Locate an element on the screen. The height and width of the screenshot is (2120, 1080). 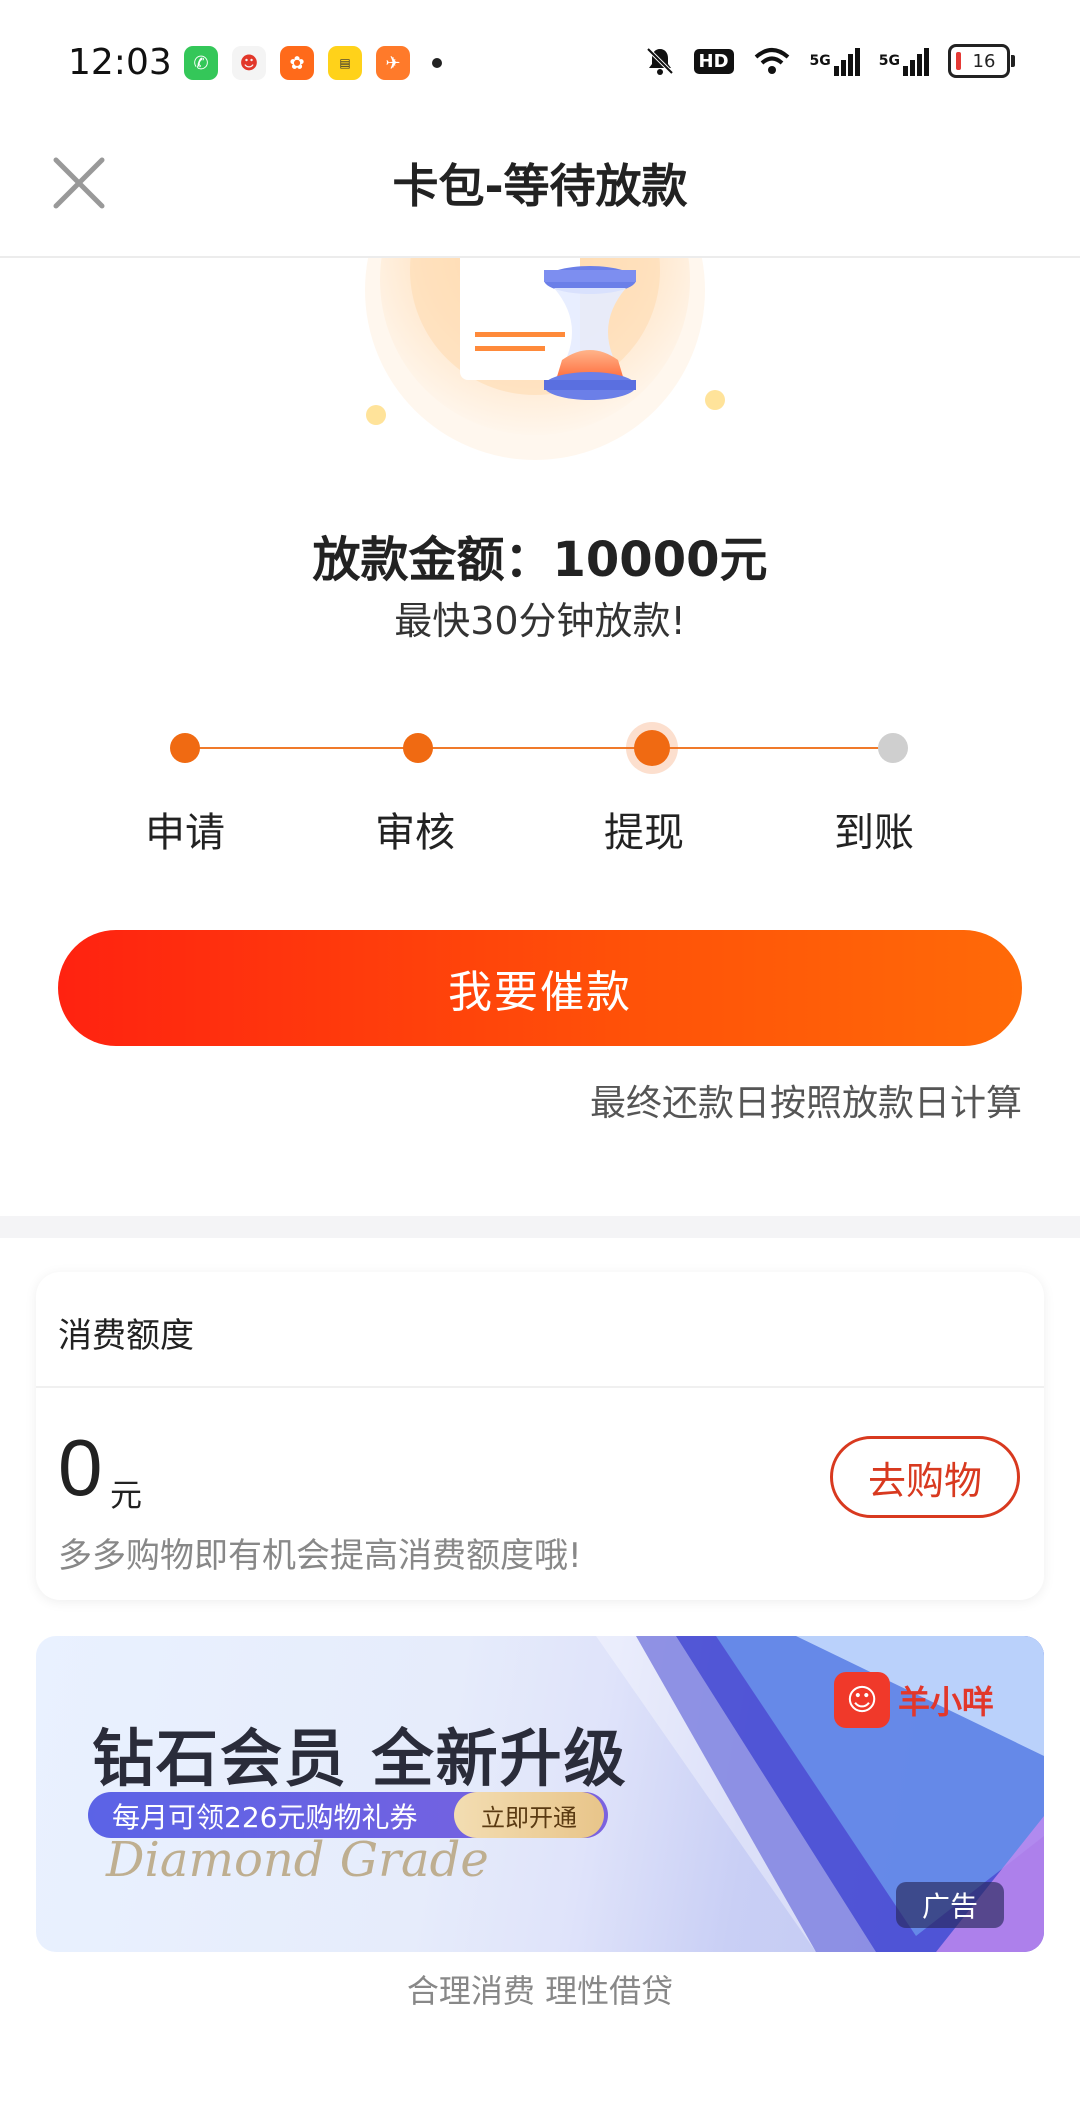
step-label-arrived: 到账 is located at coordinates (874, 833).